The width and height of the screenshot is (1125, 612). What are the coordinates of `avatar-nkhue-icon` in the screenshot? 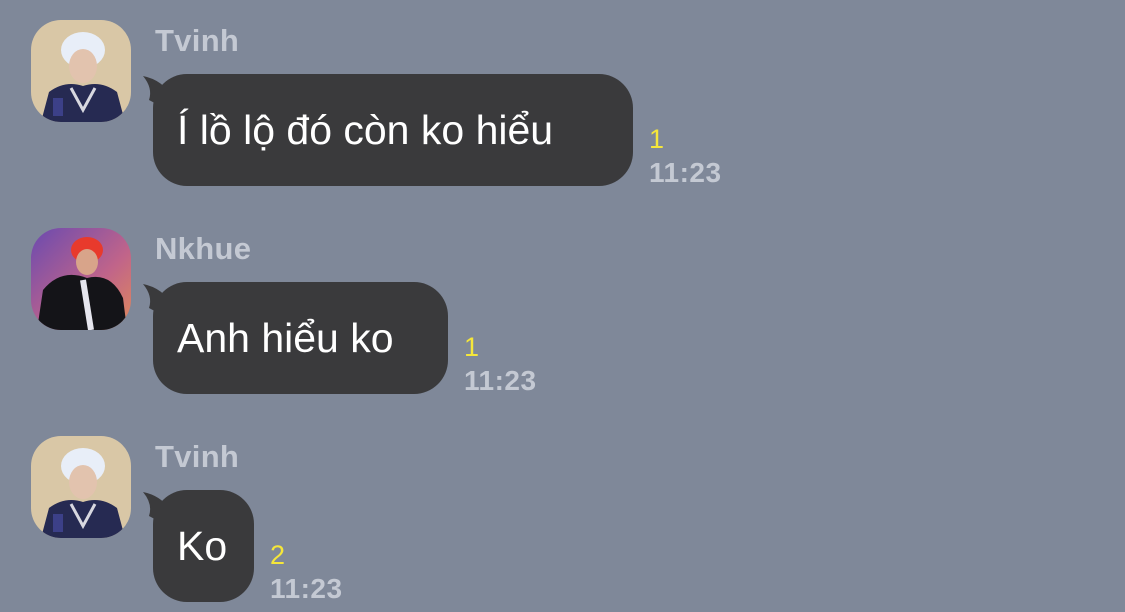 It's located at (81, 279).